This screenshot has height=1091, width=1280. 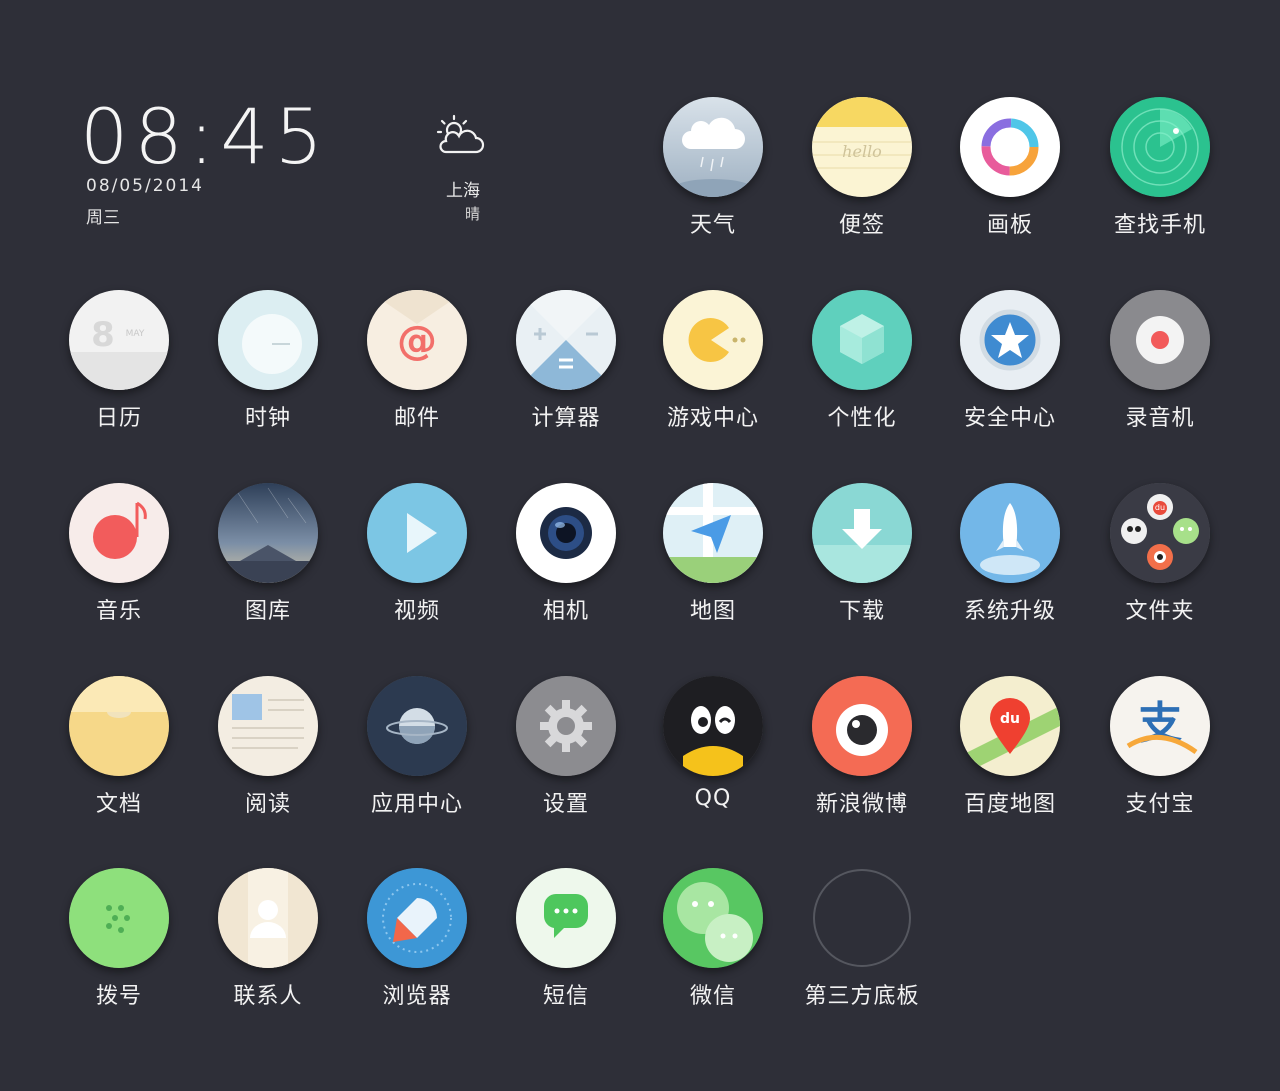 I want to click on app-label: 微信, so click(x=712, y=996).